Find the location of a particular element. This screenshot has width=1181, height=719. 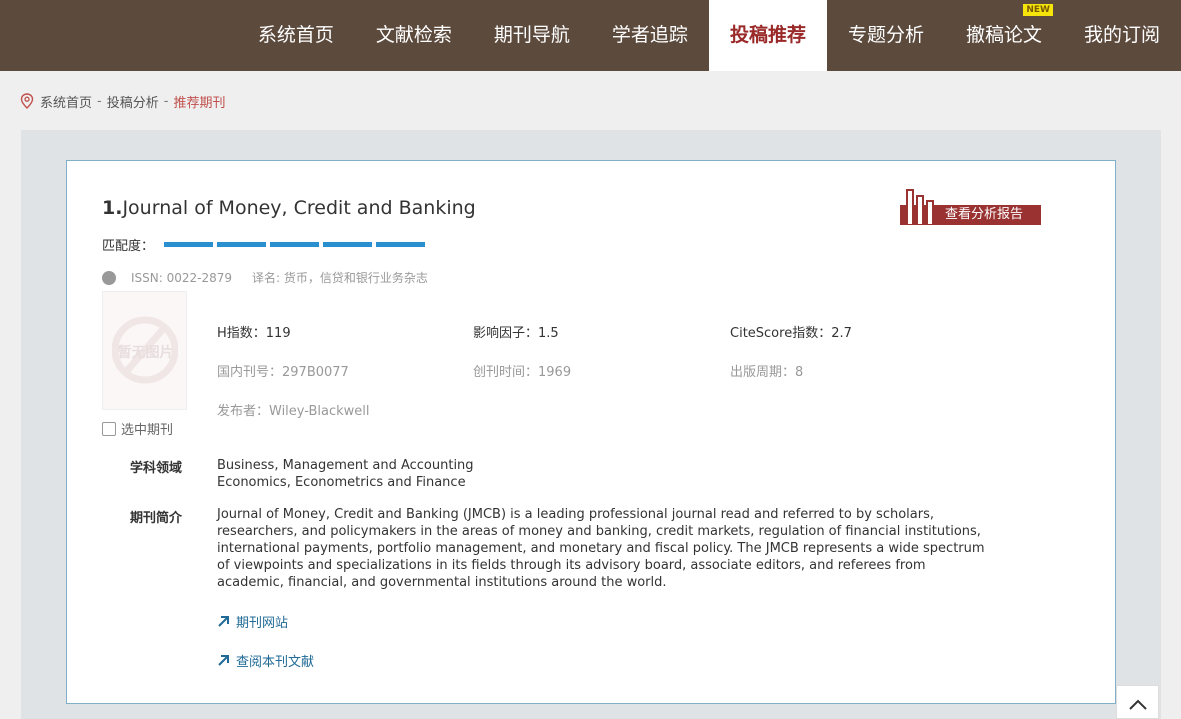

breadcrumb-parent: 投稿分析 is located at coordinates (133, 101).